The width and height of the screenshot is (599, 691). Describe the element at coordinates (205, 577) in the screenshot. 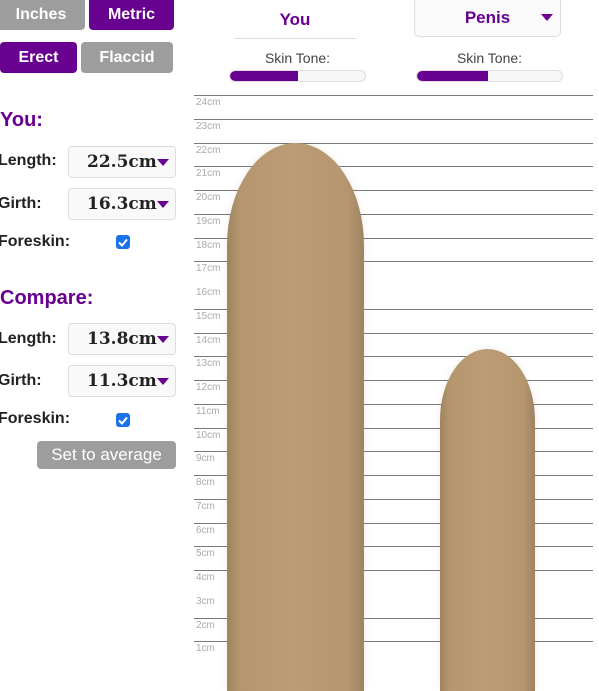

I see `y-tick-label: 4cm` at that location.